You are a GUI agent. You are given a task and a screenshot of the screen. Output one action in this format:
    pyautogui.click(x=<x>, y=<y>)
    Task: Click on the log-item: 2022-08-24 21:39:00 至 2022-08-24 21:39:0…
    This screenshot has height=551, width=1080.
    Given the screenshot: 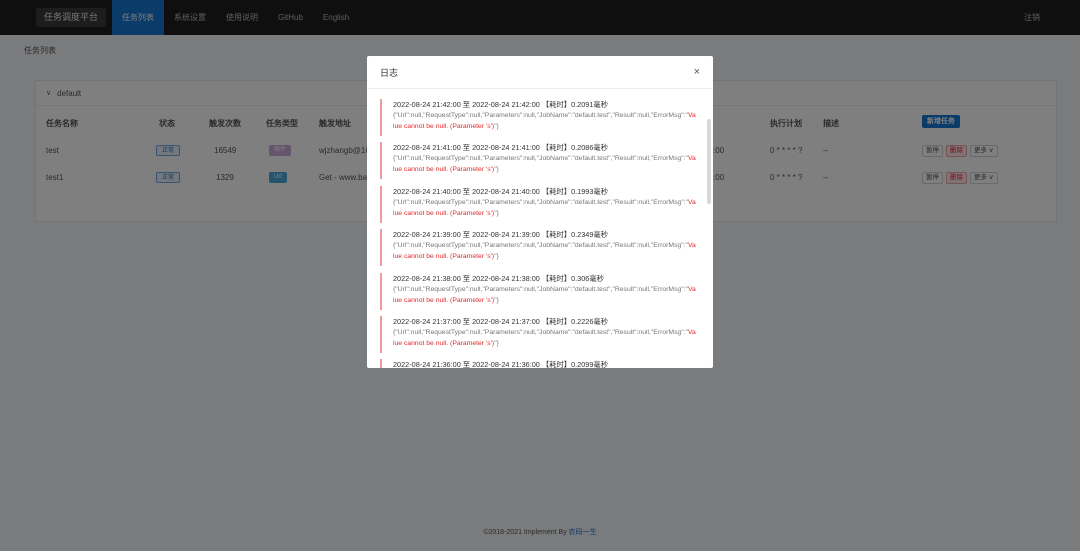 What is the action you would take?
    pyautogui.click(x=538, y=247)
    